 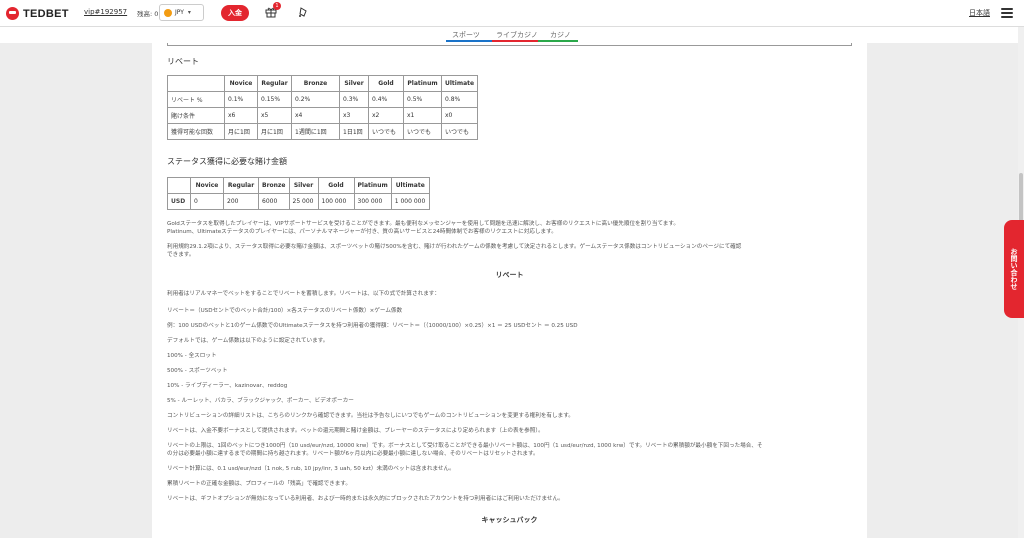 I want to click on table-cell: 200, so click(x=241, y=201).